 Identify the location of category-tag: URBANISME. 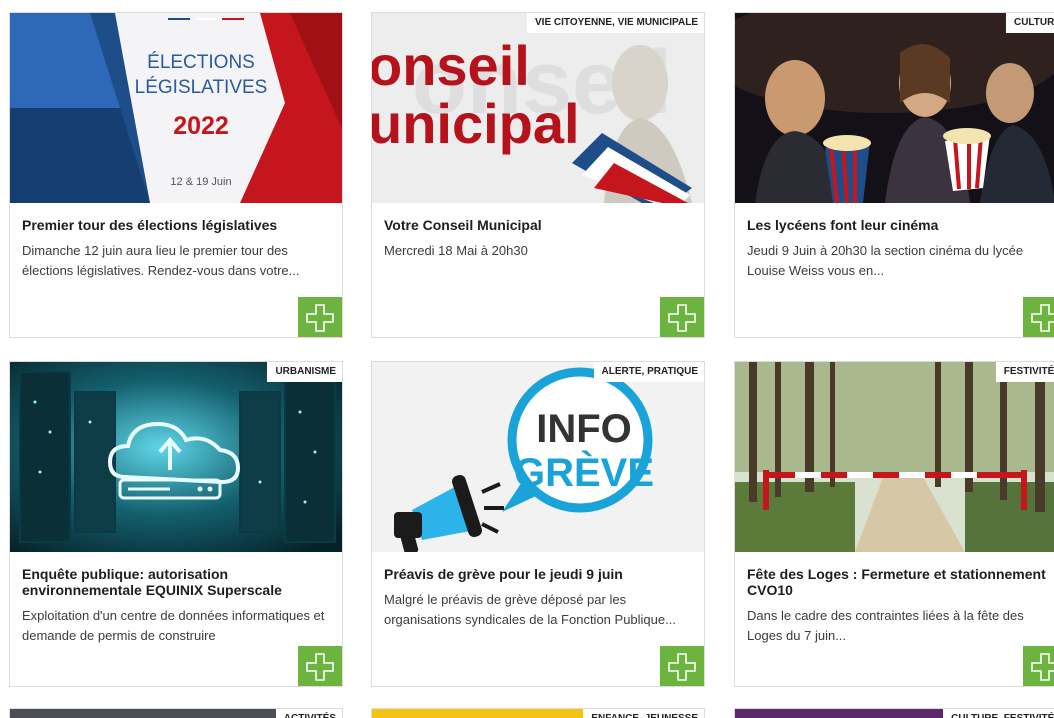
(304, 372).